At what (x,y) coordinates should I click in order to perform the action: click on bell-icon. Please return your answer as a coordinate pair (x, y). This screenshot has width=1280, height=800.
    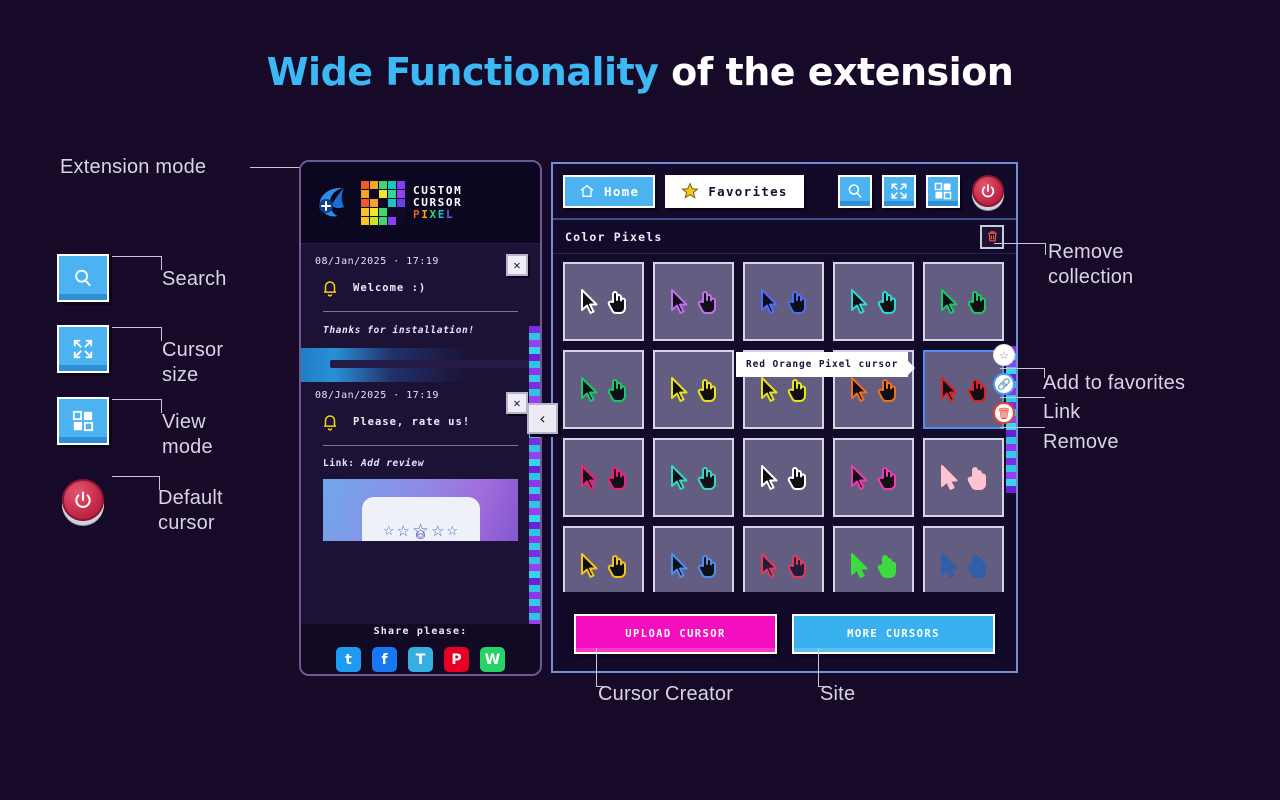
    Looking at the image, I should click on (330, 289).